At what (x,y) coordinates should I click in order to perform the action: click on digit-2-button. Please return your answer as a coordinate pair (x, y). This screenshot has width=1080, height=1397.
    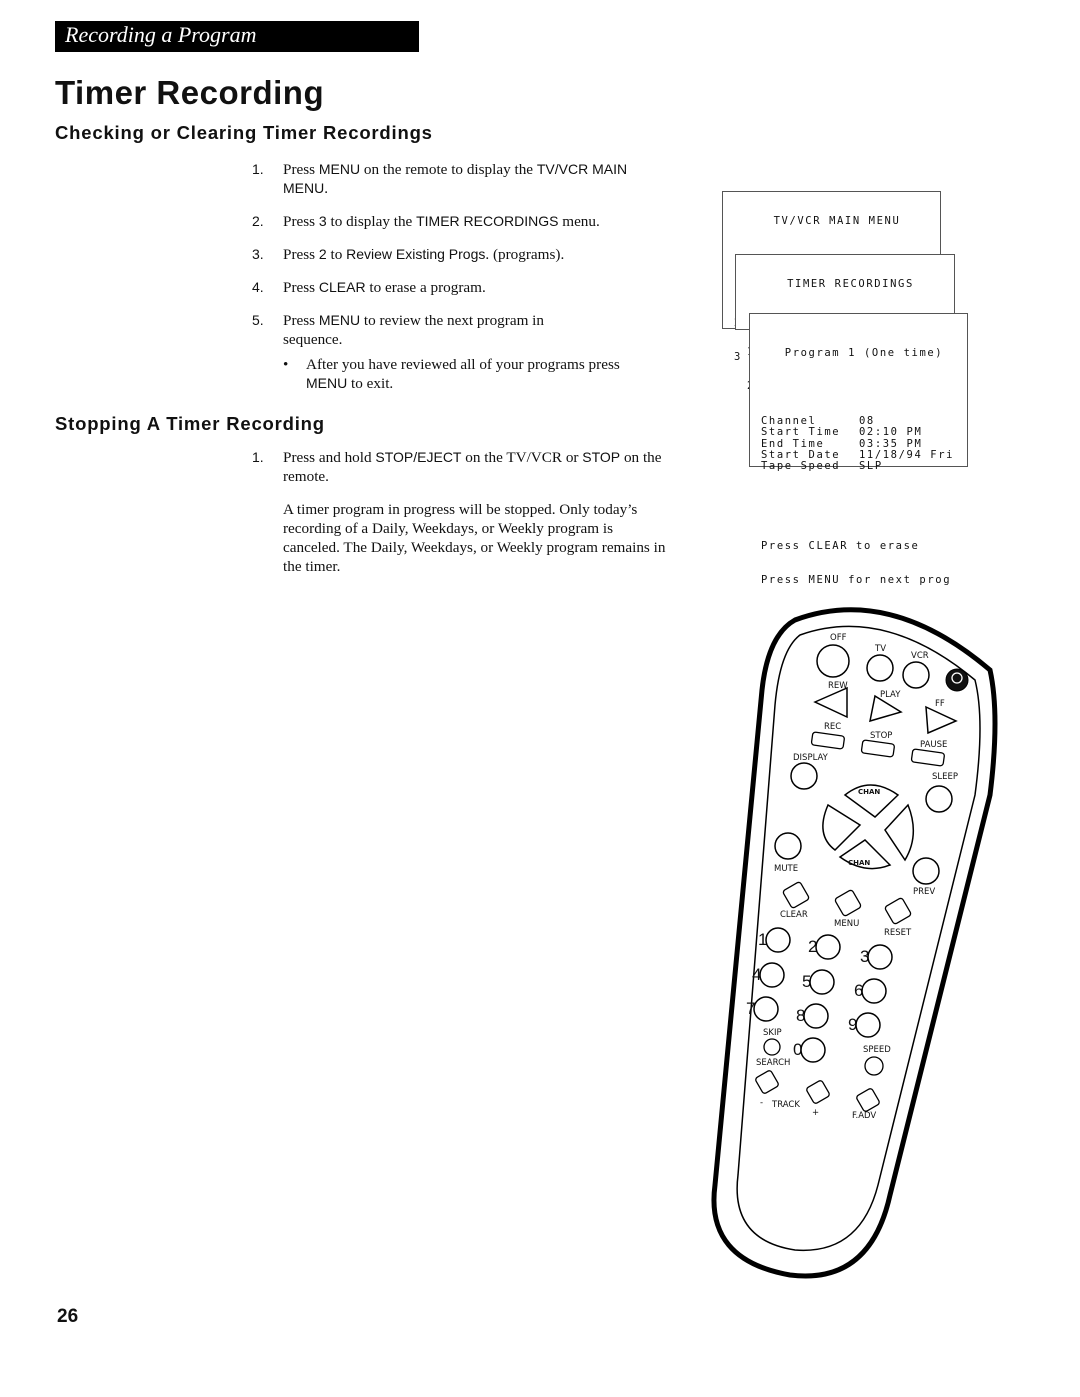
    Looking at the image, I should click on (828, 947).